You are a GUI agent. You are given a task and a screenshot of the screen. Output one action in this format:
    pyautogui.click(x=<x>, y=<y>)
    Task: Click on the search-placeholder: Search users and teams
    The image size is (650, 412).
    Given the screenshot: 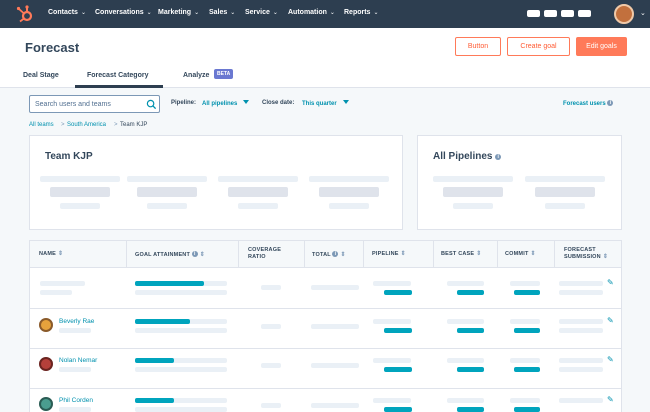 What is the action you would take?
    pyautogui.click(x=73, y=104)
    